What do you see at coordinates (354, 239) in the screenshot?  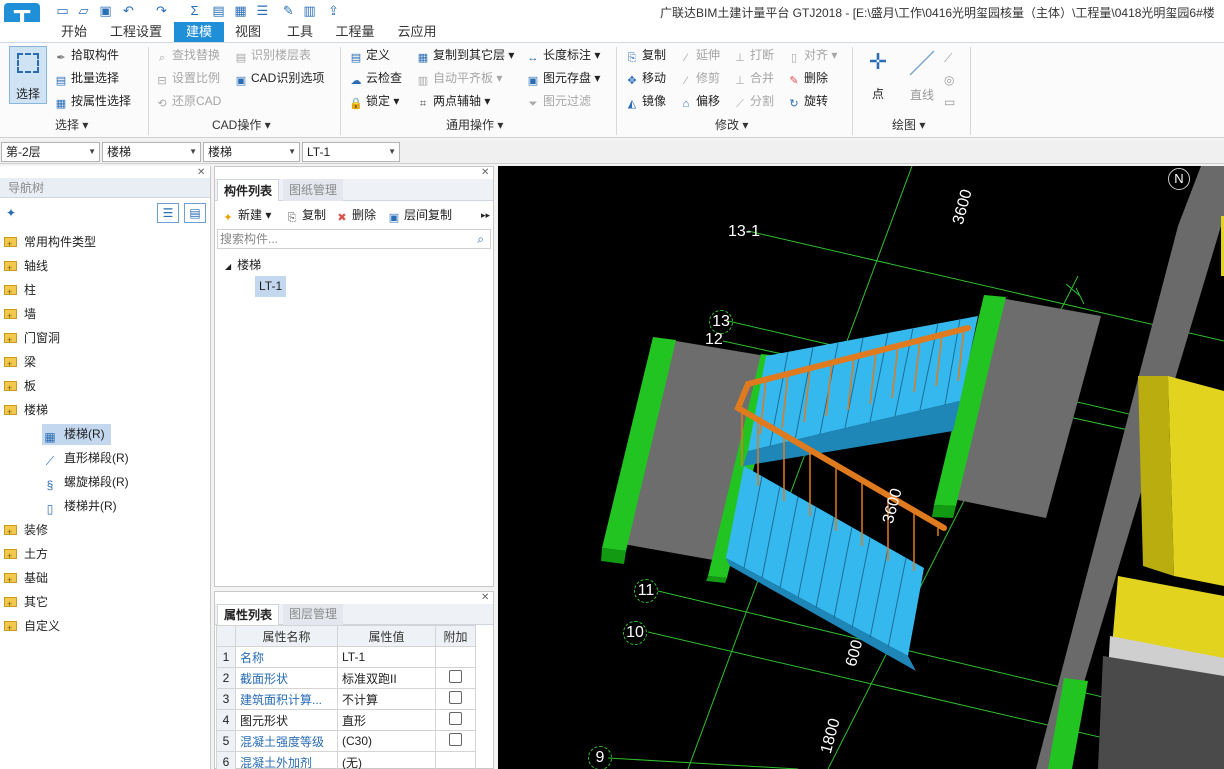 I see `component-search-input: 搜索构件... ⌕` at bounding box center [354, 239].